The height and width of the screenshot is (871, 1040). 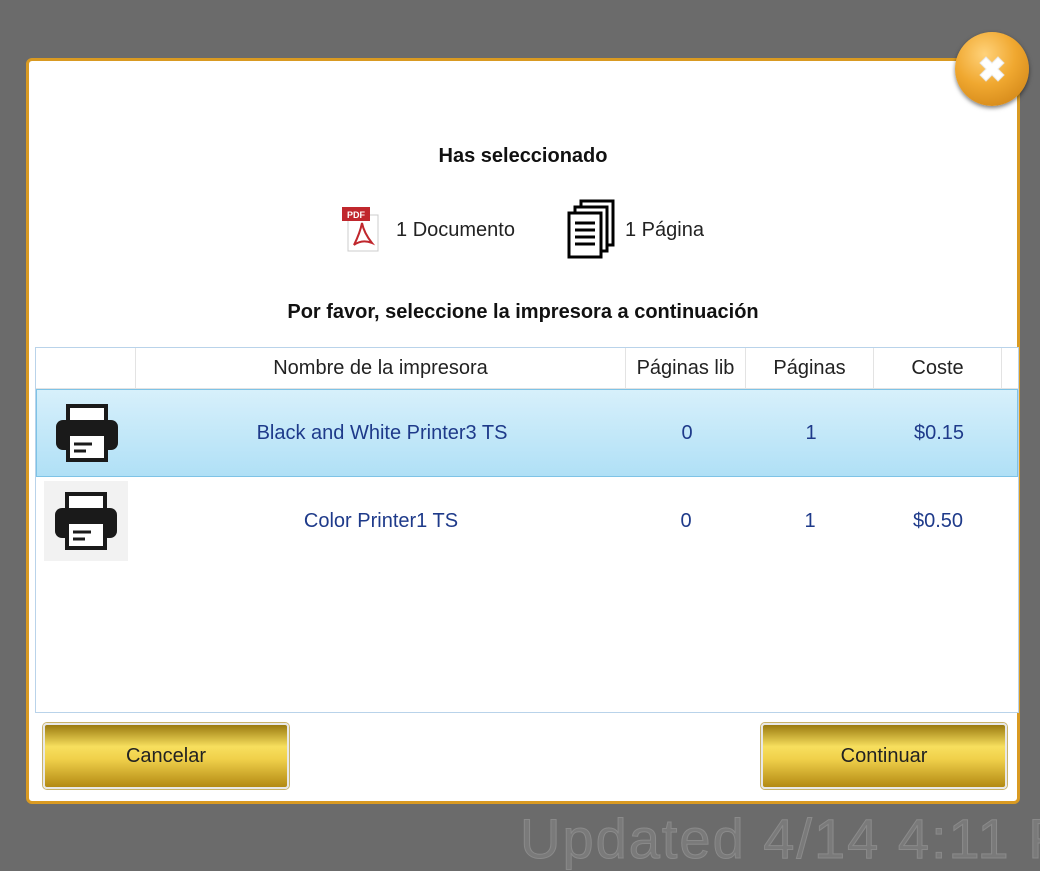 What do you see at coordinates (523, 230) in the screenshot?
I see `selection-summary: PDF 1 Documento 1 Página` at bounding box center [523, 230].